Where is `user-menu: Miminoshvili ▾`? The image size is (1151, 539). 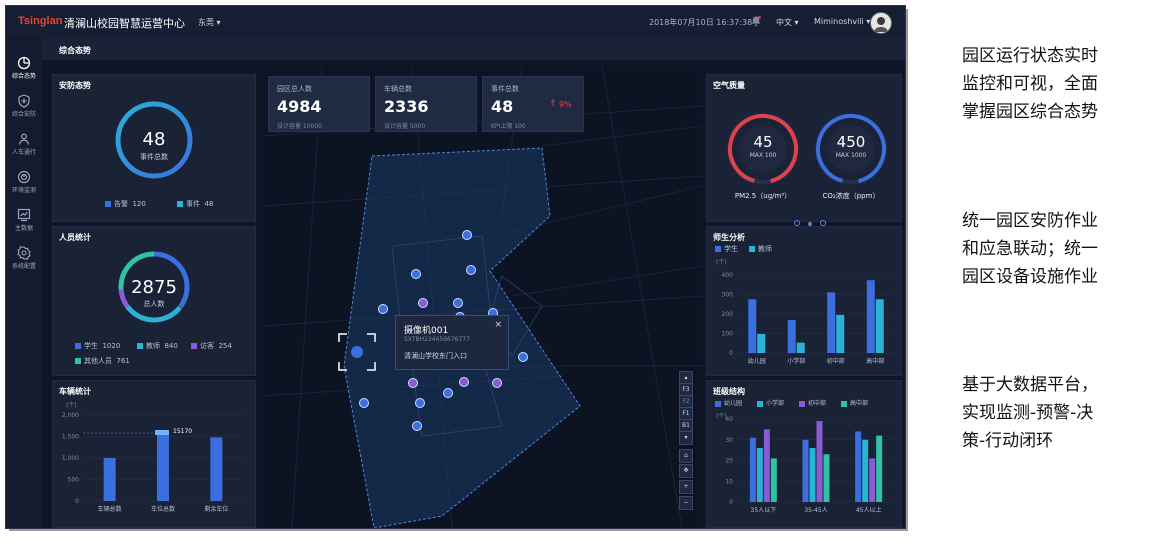
user-menu: Miminoshvili ▾ is located at coordinates (842, 21).